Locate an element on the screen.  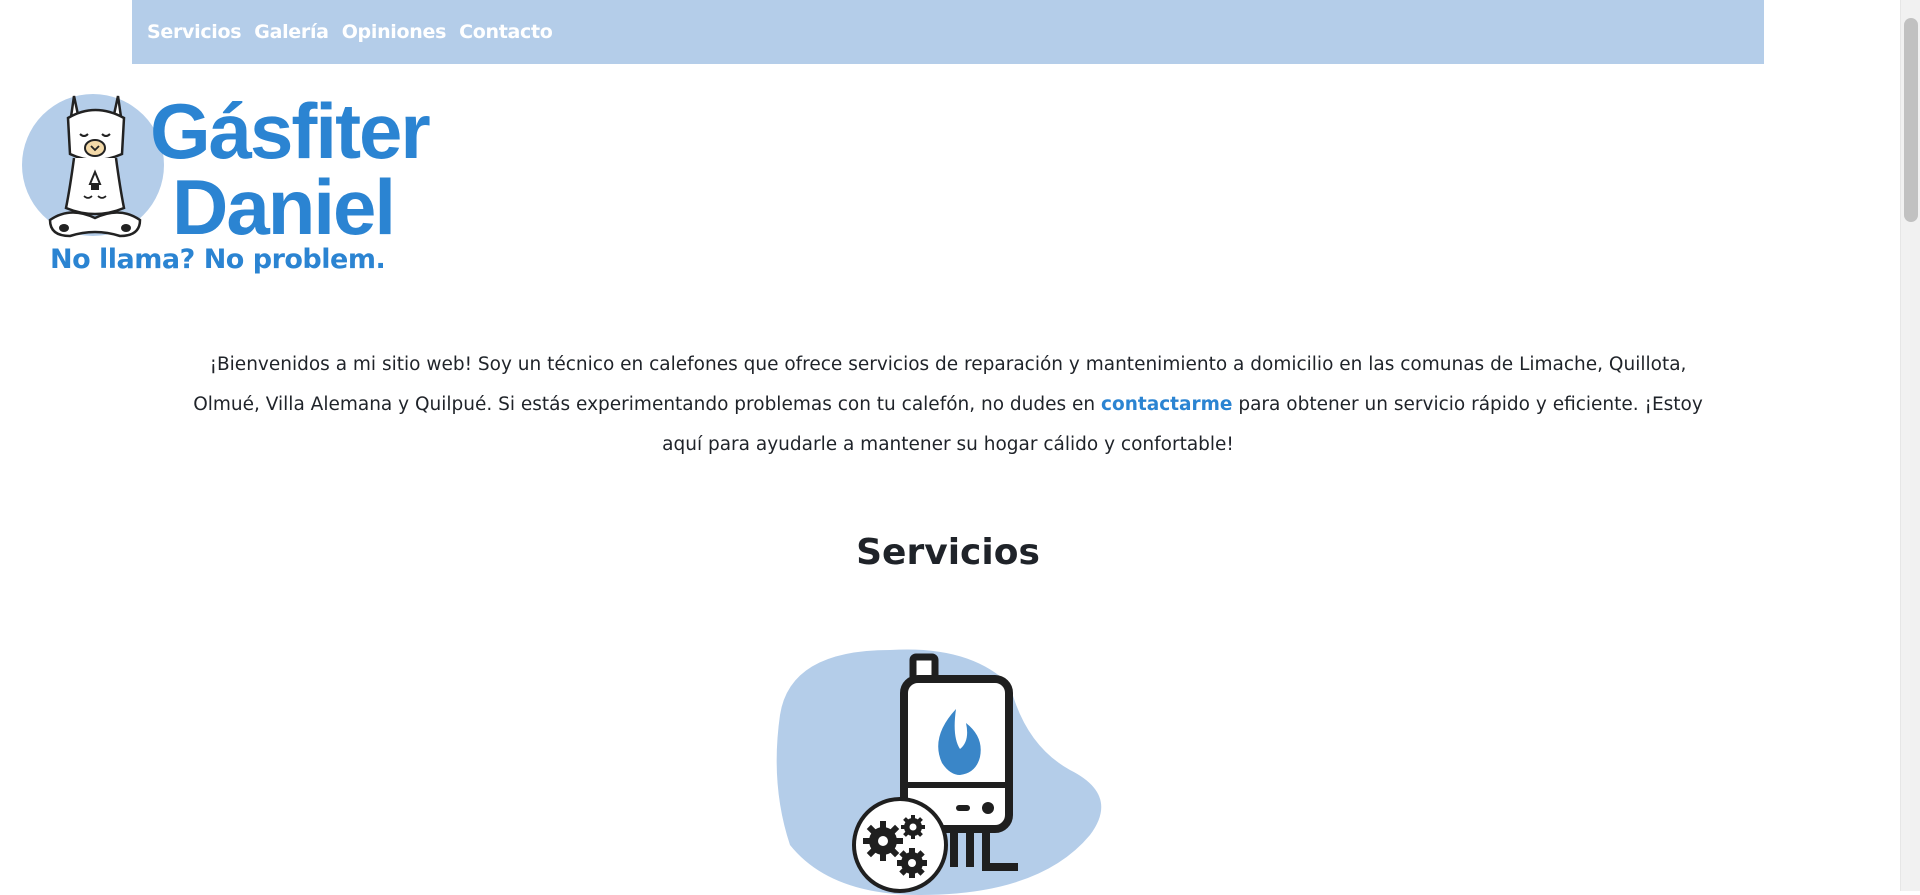
top-nav: Servicios Galería Opiniones Contacto is located at coordinates (948, 32).